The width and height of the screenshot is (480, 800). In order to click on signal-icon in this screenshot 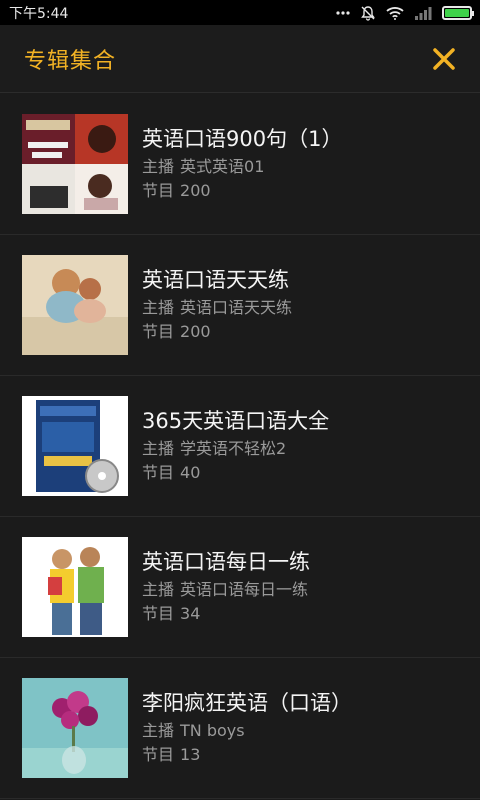, I will do `click(423, 13)`.